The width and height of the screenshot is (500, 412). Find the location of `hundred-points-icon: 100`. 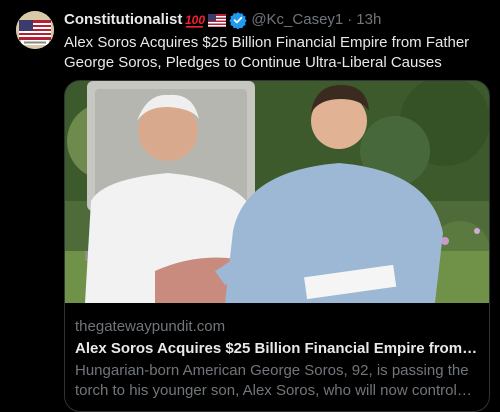

hundred-points-icon: 100 is located at coordinates (195, 20).